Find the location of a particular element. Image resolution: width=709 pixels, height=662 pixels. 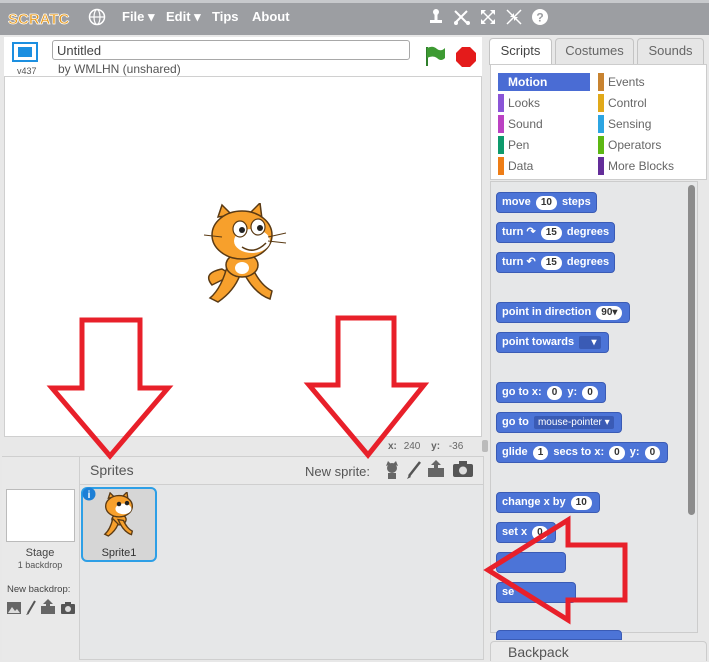

block-go-to-xy: go to x: 0 y: 0 is located at coordinates (551, 392).